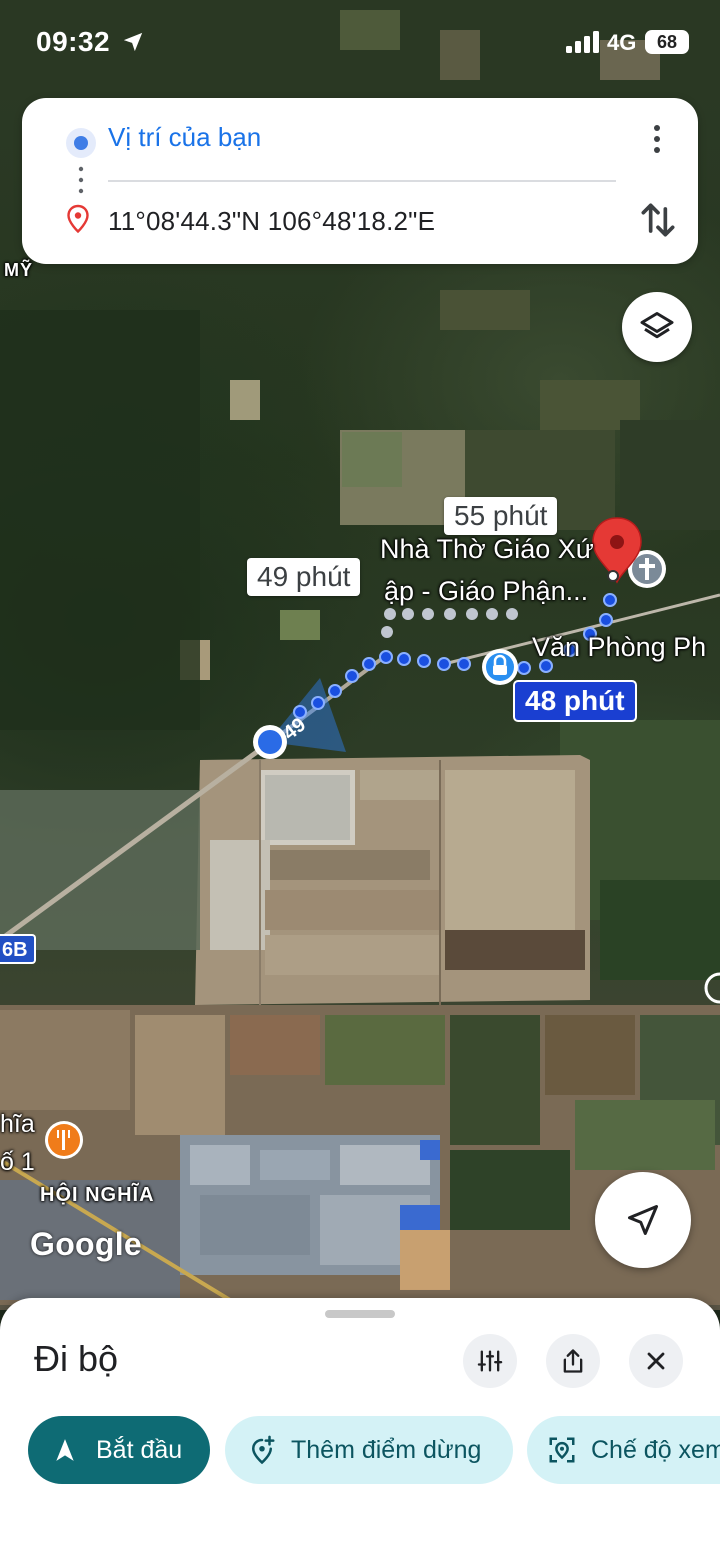 This screenshot has height=1558, width=720. I want to click on church-place-label: Nhà Thờ Giáo Xứ, so click(487, 549).